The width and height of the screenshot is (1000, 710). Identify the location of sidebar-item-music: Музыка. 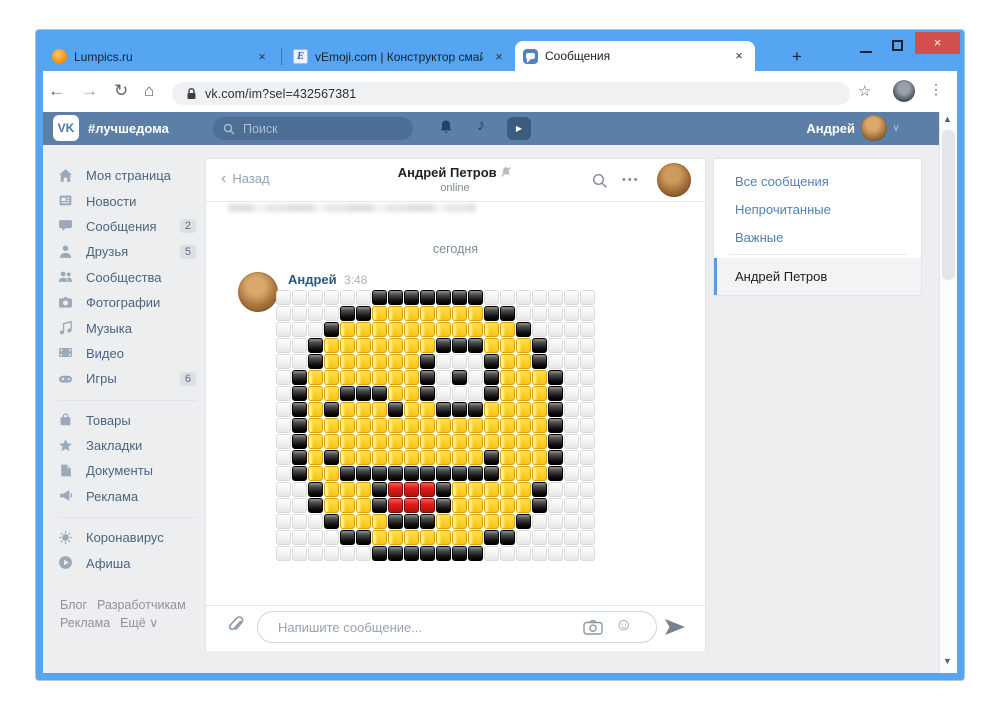
(127, 327).